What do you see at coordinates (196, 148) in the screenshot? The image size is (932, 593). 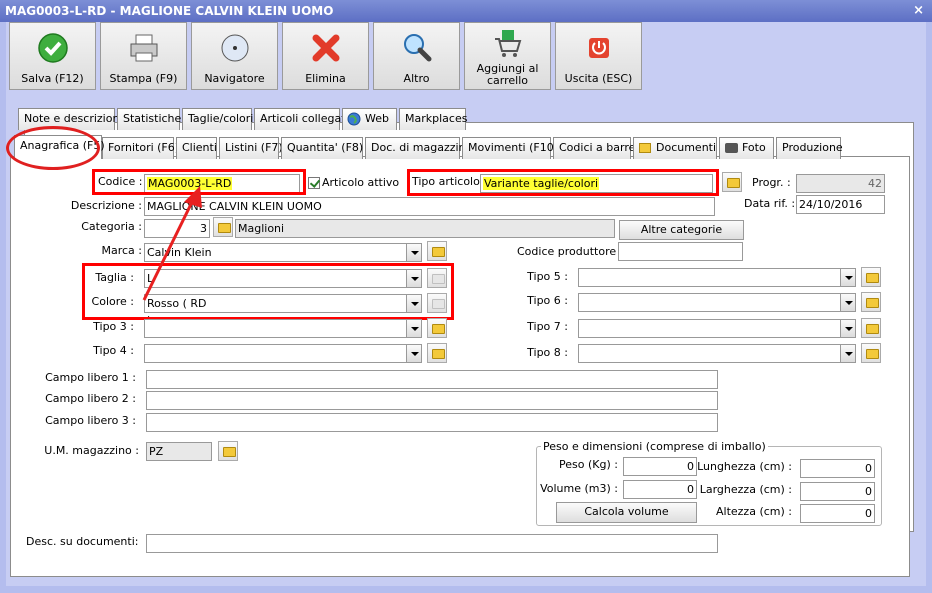 I see `tab-clienti: Clienti` at bounding box center [196, 148].